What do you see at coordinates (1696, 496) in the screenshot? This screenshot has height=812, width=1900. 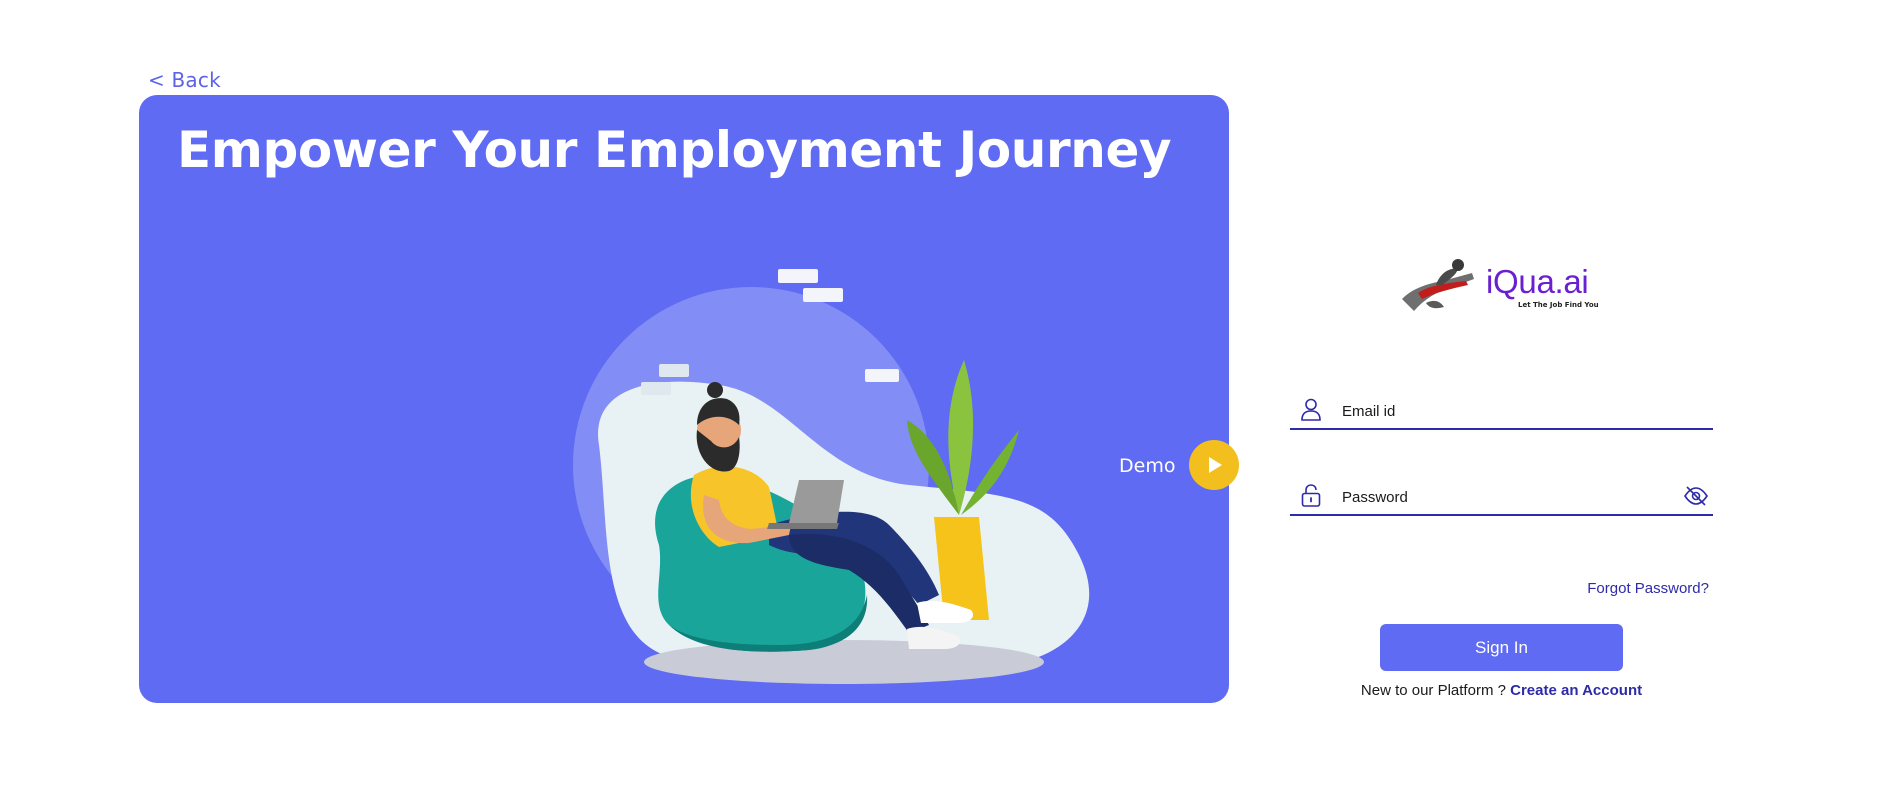 I see `eye-off-icon` at bounding box center [1696, 496].